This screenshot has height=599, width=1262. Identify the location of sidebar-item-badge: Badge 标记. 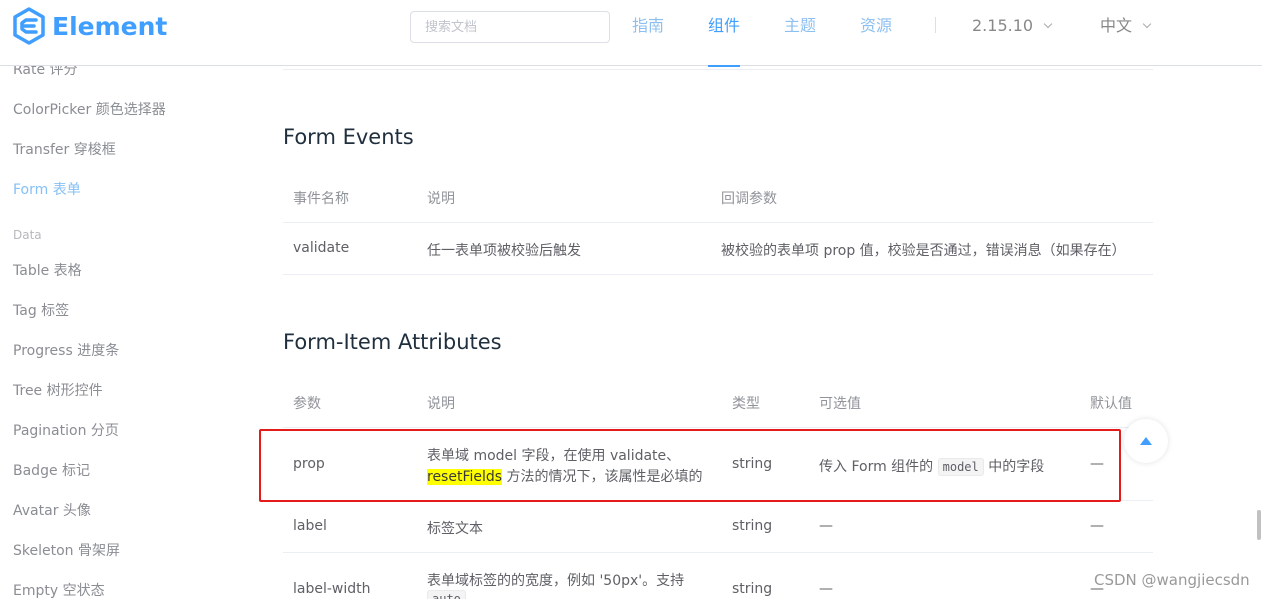
(51, 470).